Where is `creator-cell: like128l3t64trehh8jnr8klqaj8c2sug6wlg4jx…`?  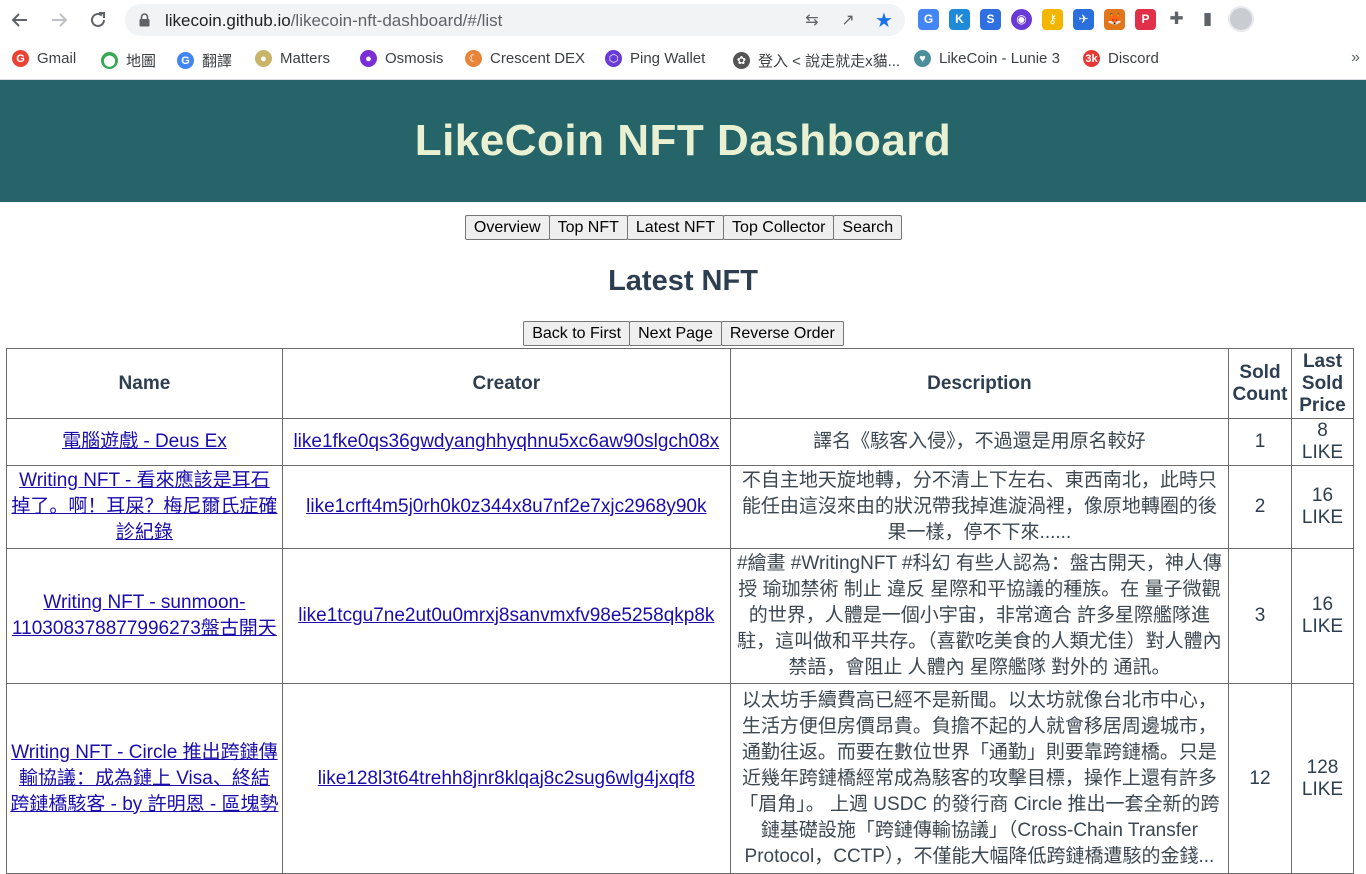 creator-cell: like128l3t64trehh8jnr8klqaj8c2sug6wlg4jx… is located at coordinates (506, 778).